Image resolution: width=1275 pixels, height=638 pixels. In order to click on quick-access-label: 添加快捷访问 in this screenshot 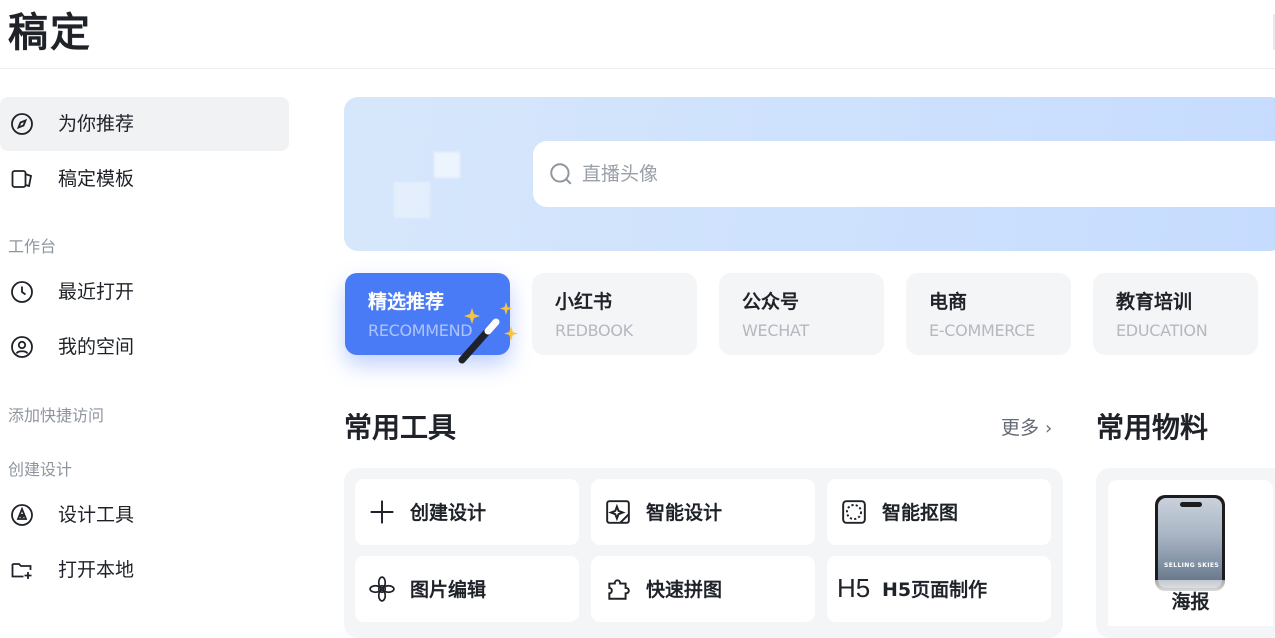, I will do `click(56, 416)`.